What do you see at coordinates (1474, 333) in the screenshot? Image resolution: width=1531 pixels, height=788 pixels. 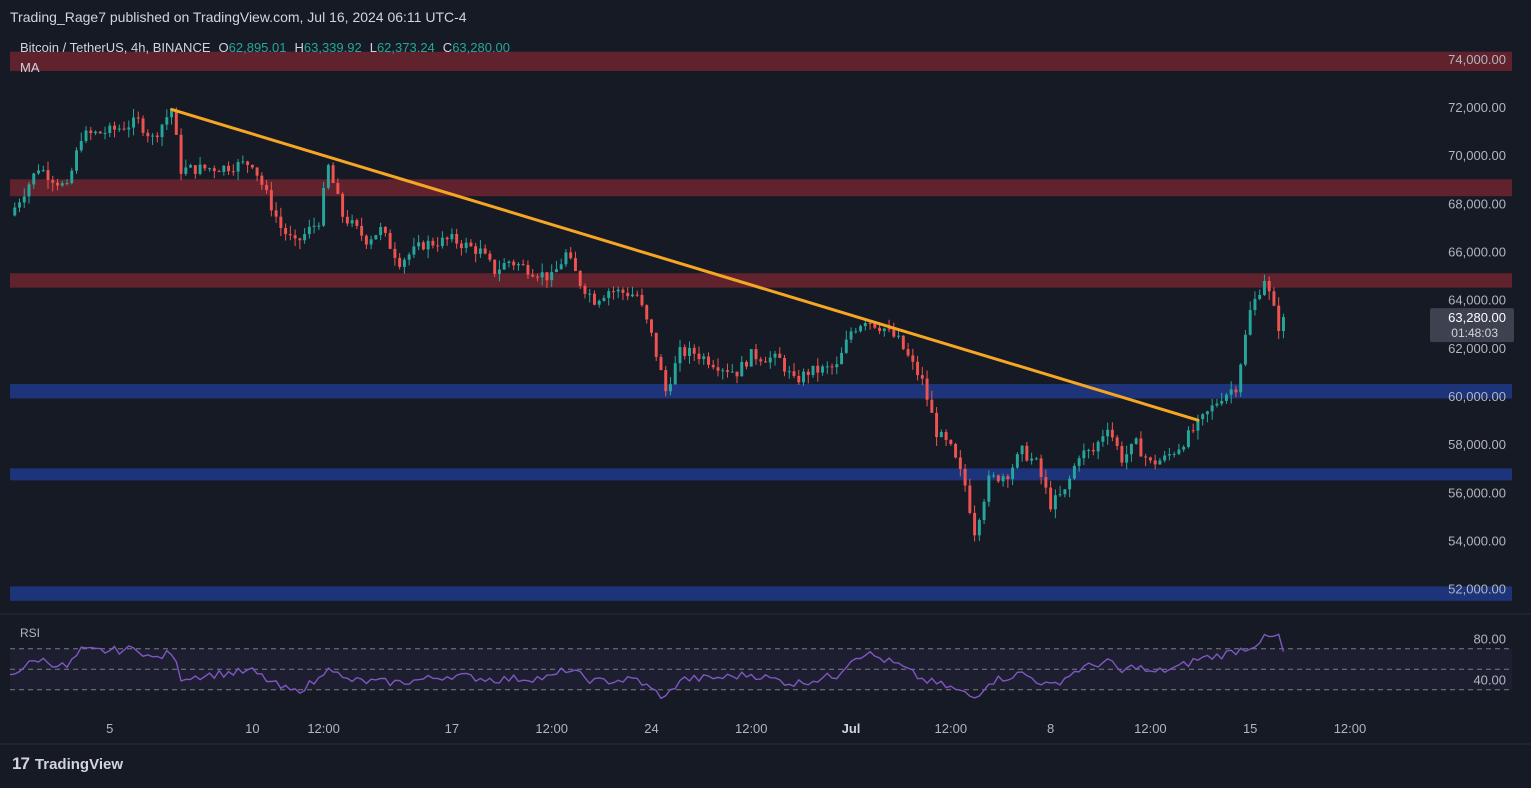 I see `bar-countdown: 01:48:03` at bounding box center [1474, 333].